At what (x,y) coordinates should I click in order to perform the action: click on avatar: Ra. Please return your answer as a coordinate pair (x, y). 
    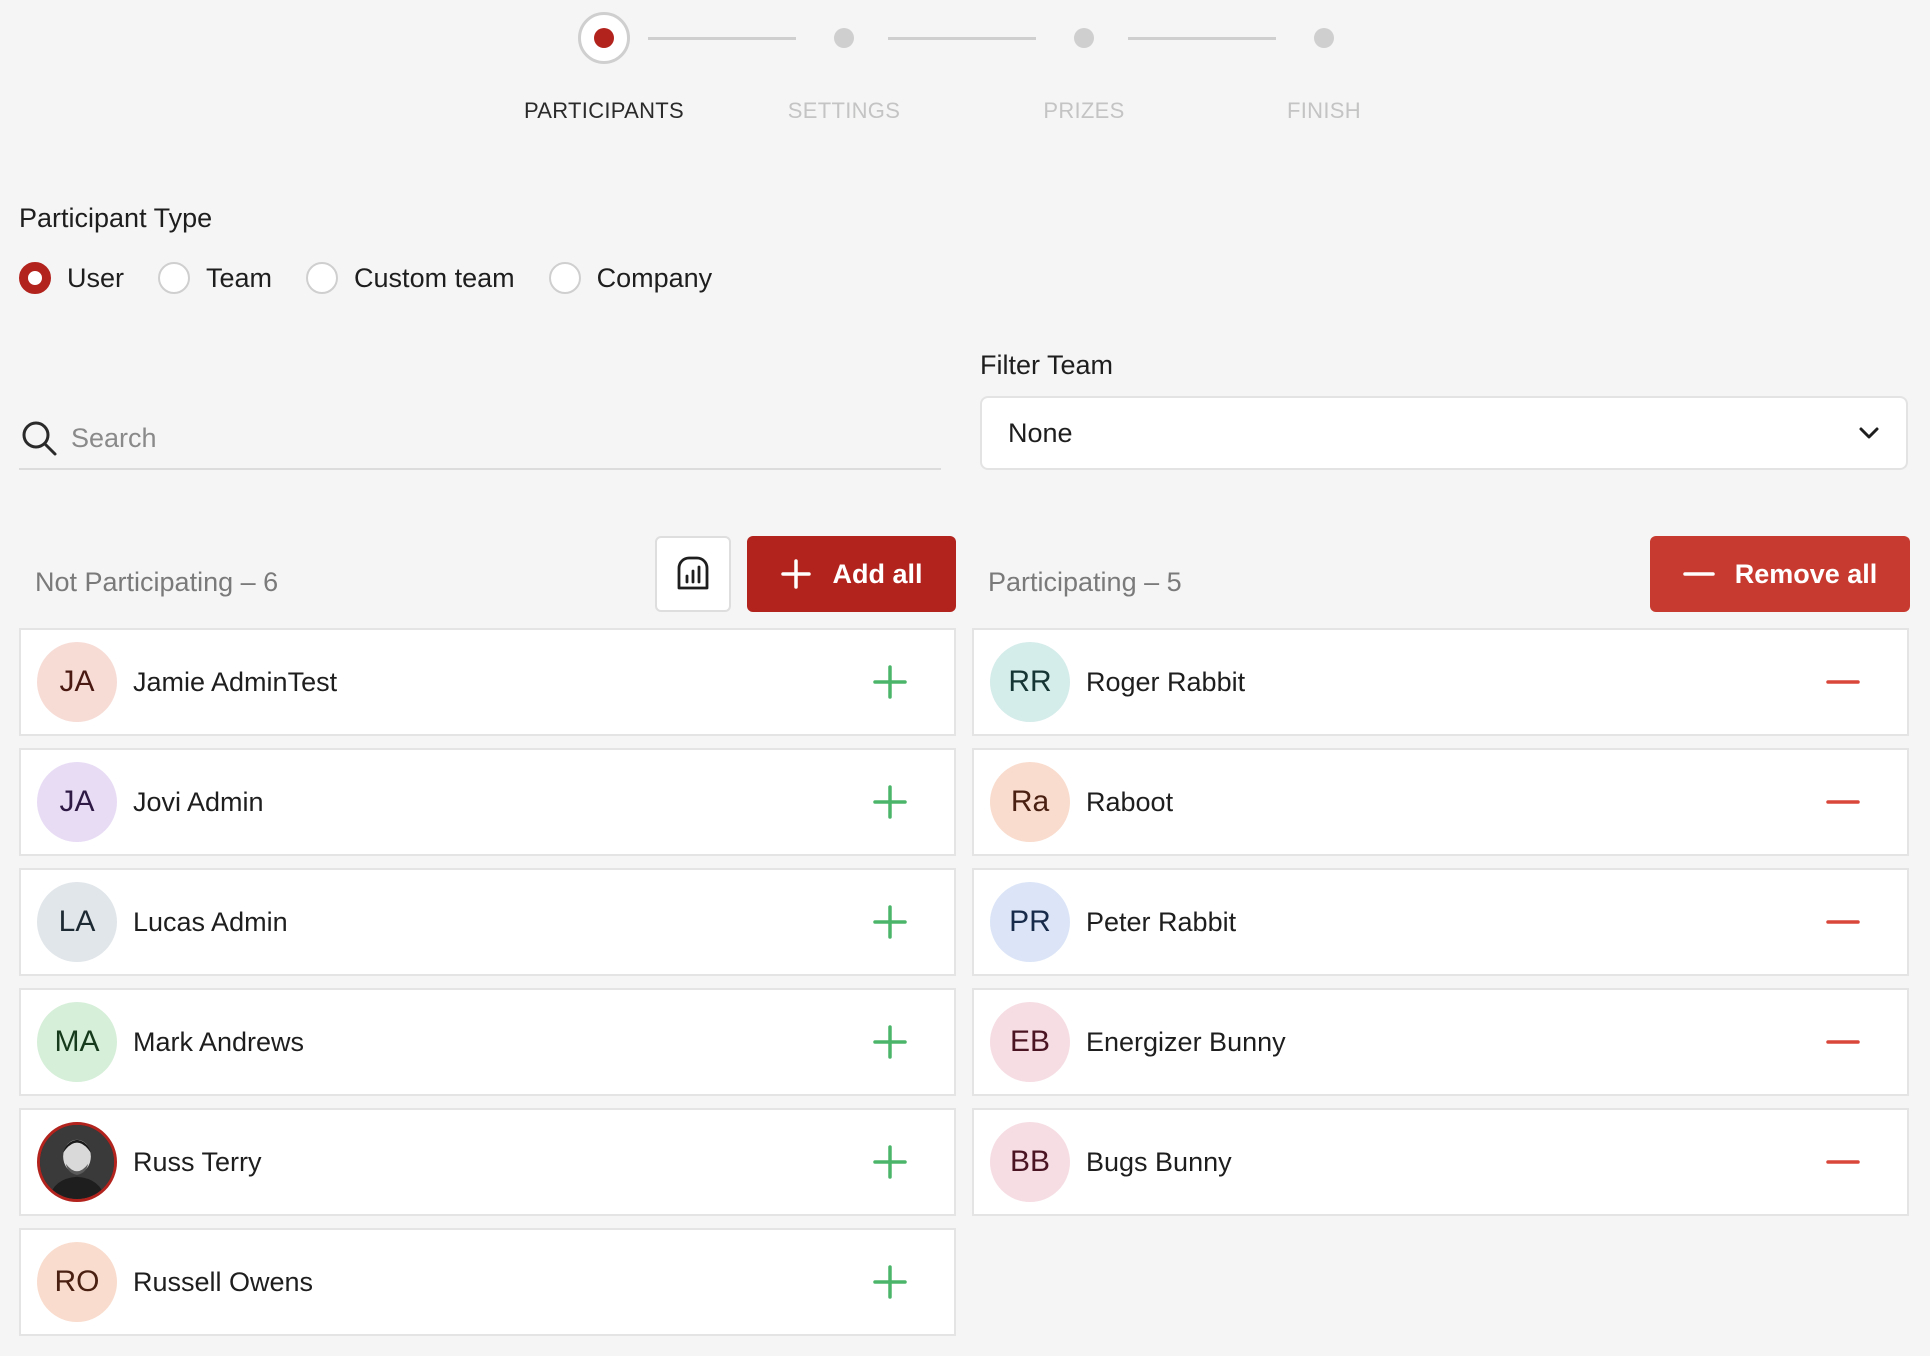
    Looking at the image, I should click on (1030, 802).